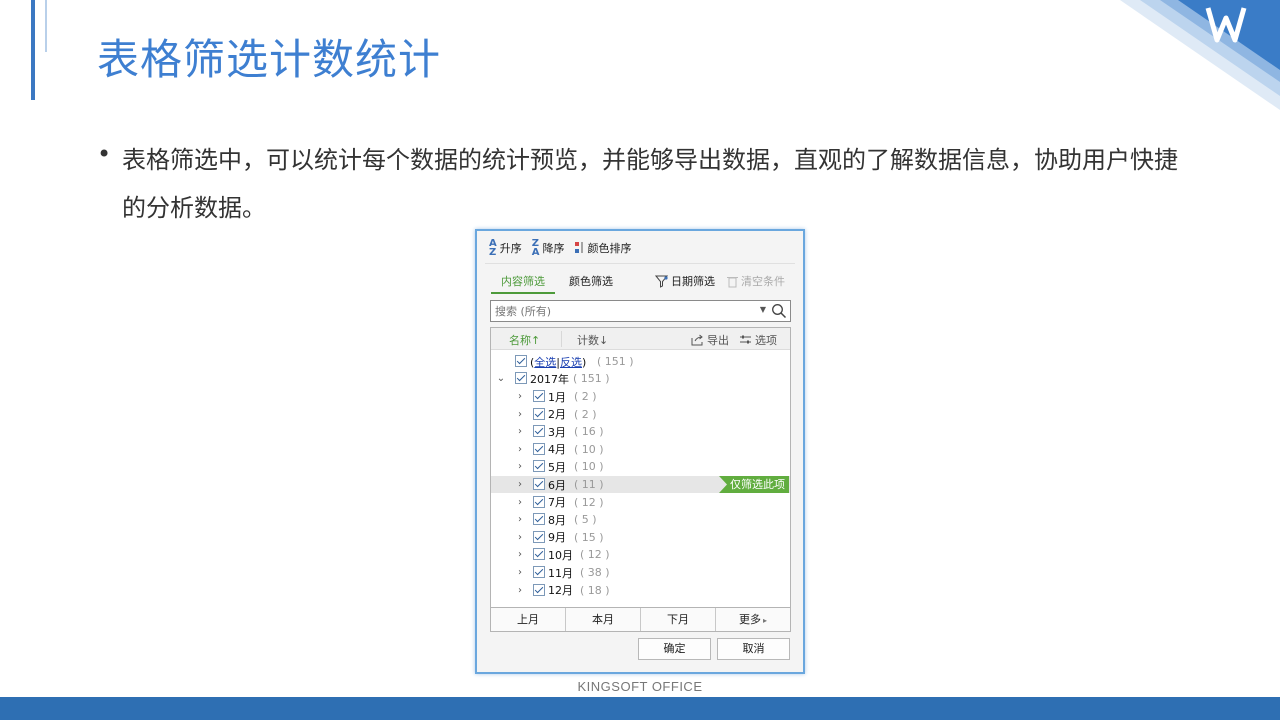 The width and height of the screenshot is (1280, 720). I want to click on month-row: › 5月 ( 10 ), so click(640, 466).